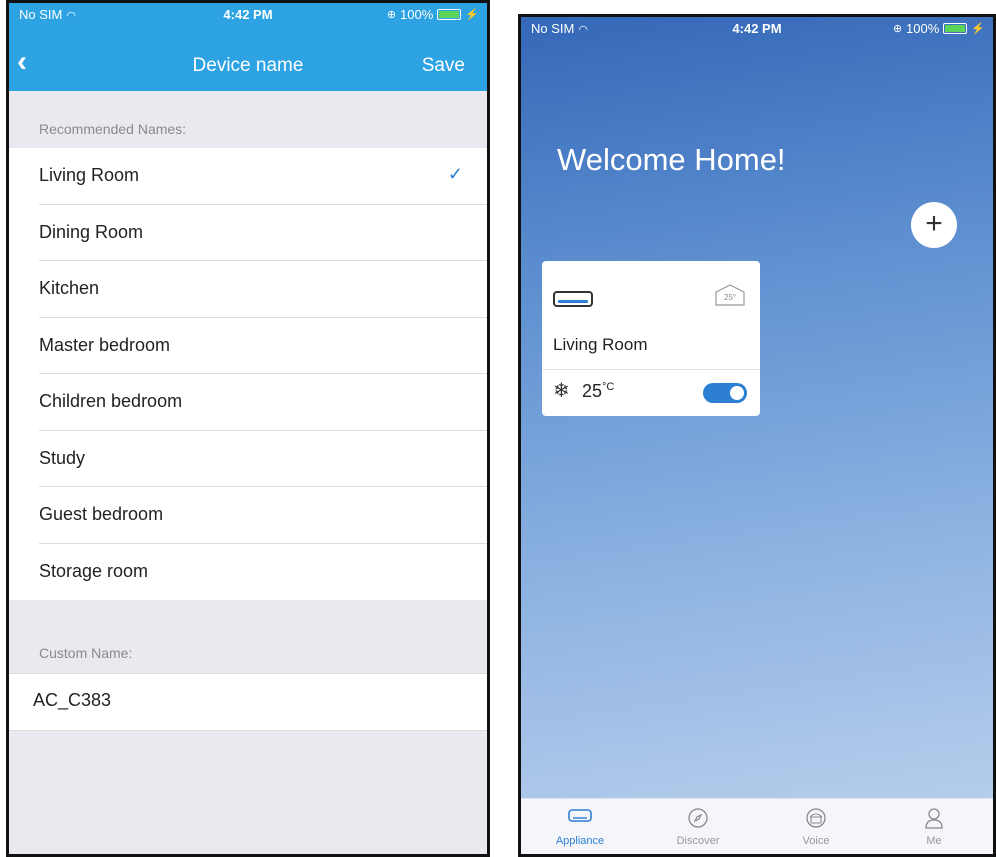 This screenshot has width=996, height=857. I want to click on person-icon, so click(934, 818).